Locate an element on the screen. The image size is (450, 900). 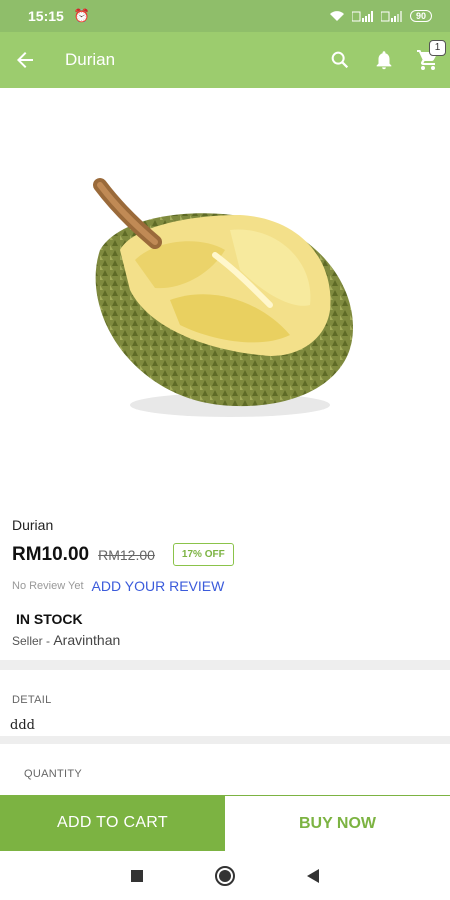
cart-icon: 1 is located at coordinates (428, 60).